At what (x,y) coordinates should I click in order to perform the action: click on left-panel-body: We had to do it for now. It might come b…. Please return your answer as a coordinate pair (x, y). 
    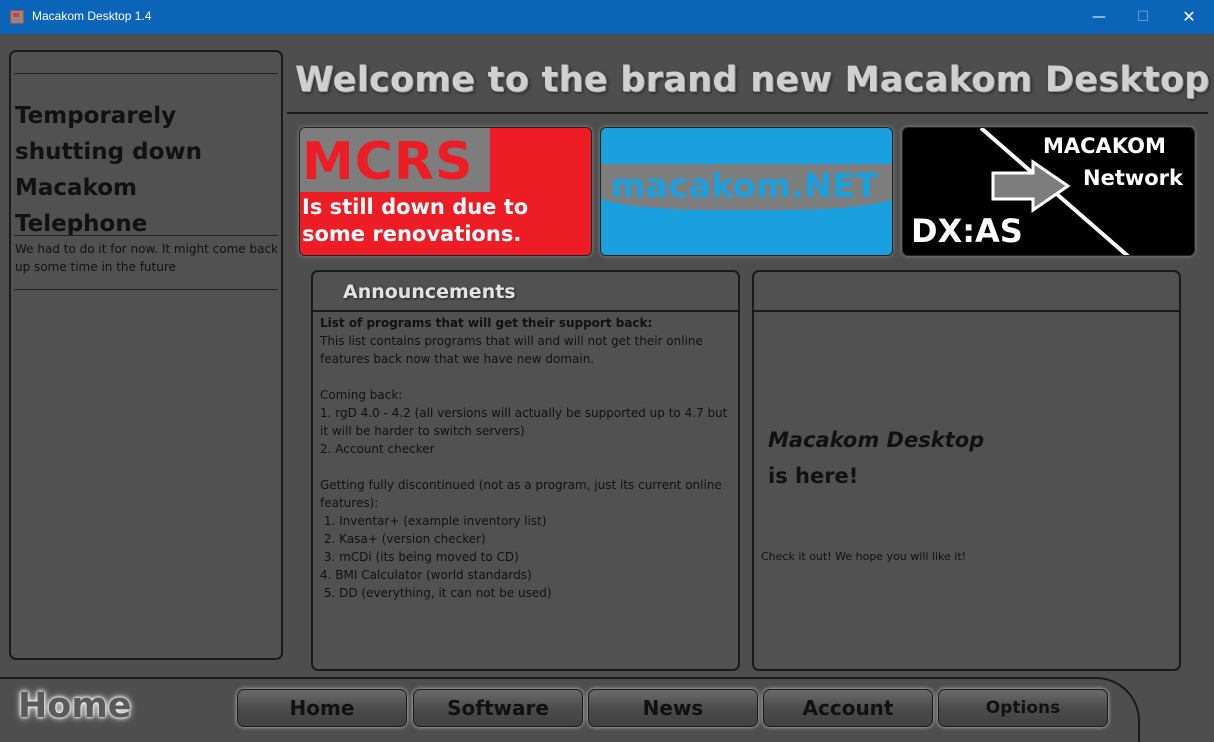
    Looking at the image, I should click on (147, 258).